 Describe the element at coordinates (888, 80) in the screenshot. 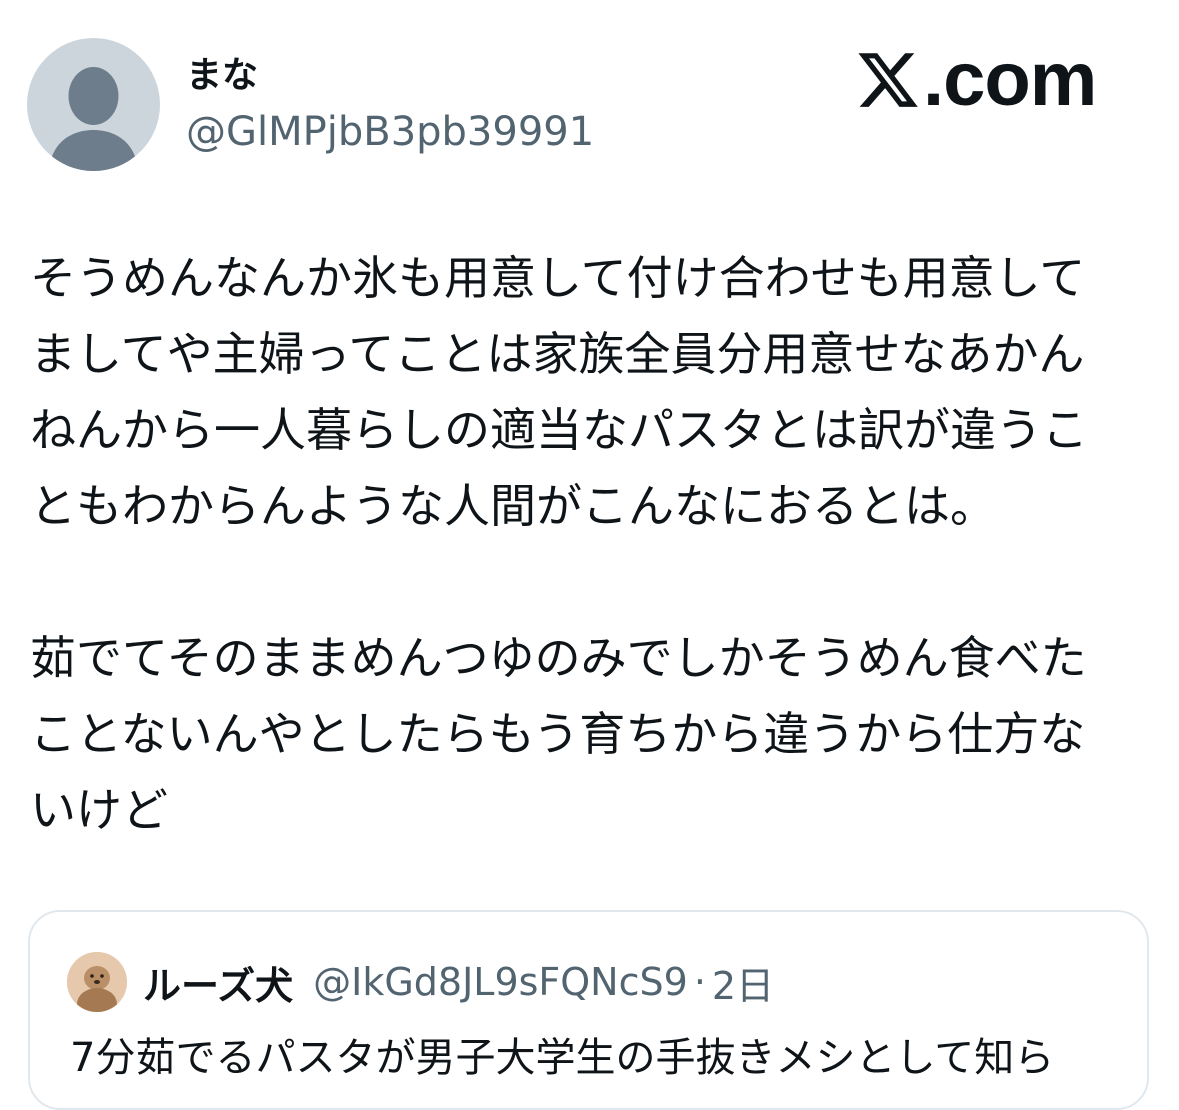

I see `x-logo-icon` at that location.